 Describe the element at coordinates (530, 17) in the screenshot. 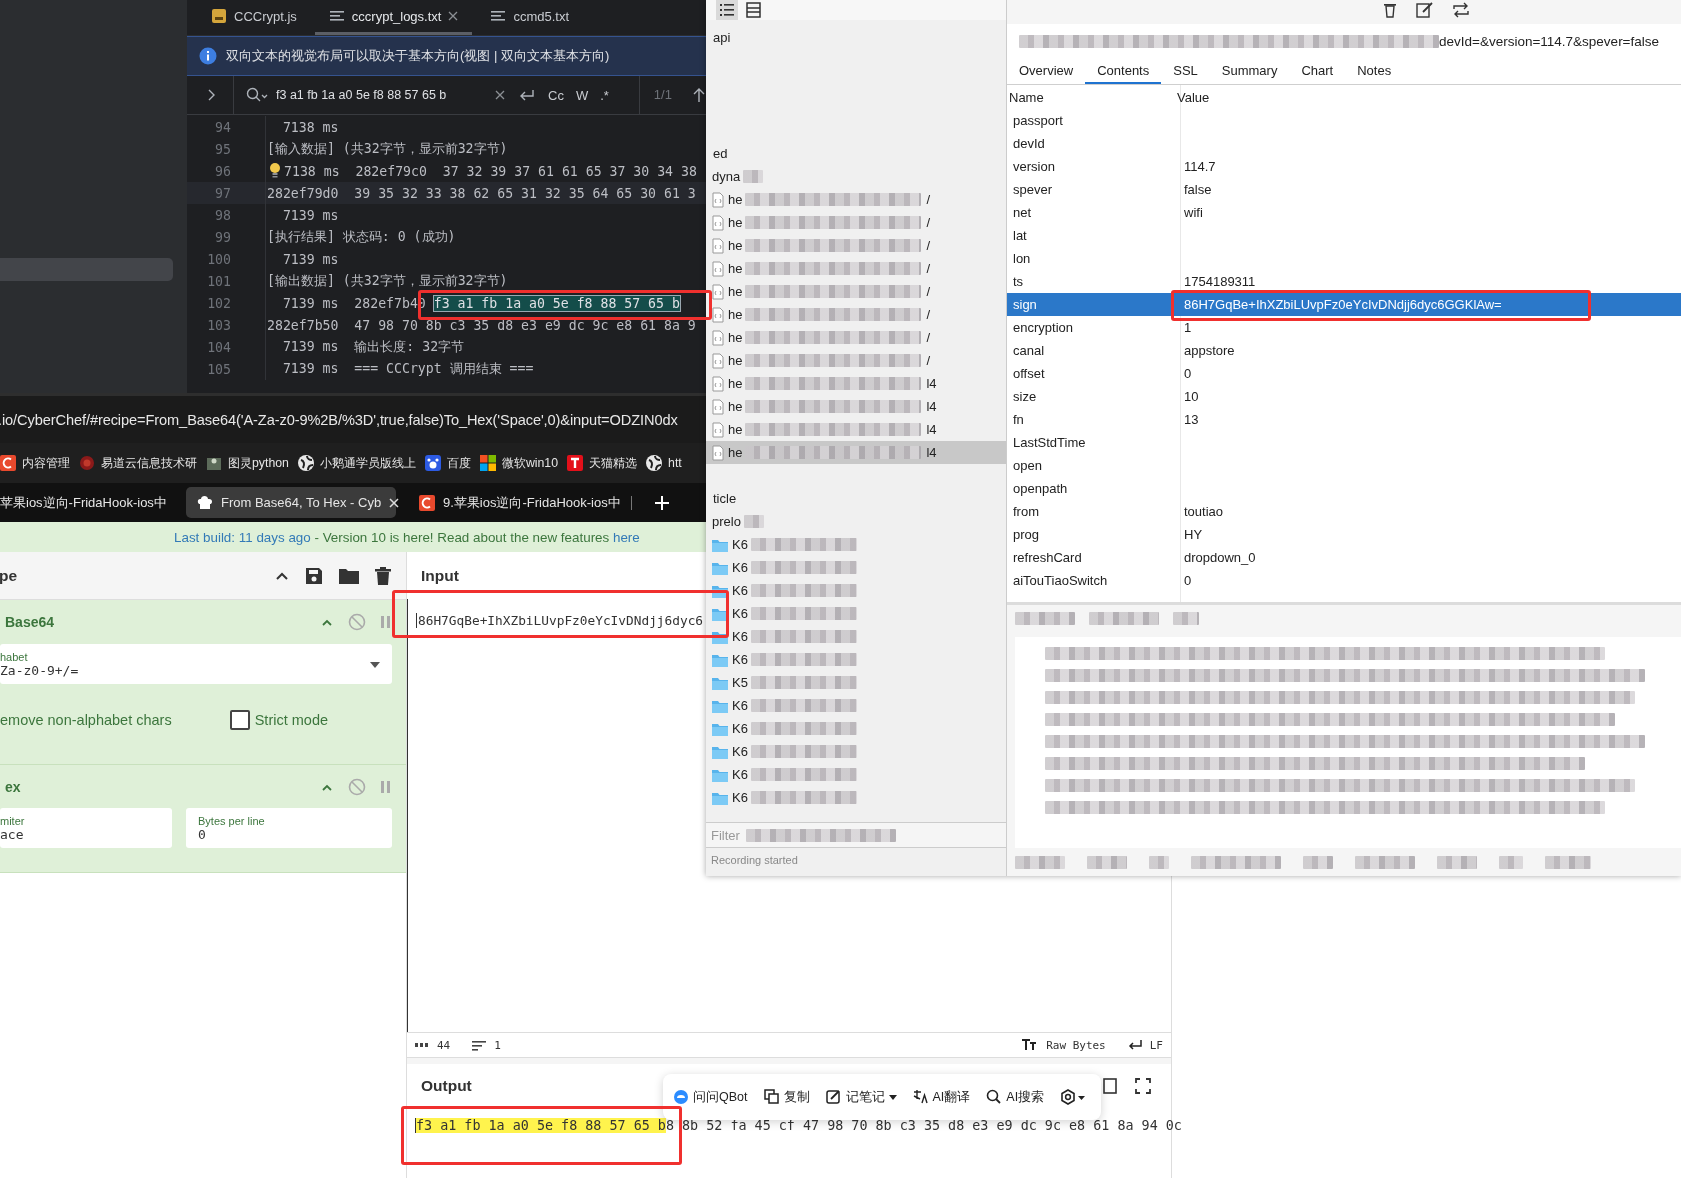

I see `file-tab: ccmd5.txt` at that location.